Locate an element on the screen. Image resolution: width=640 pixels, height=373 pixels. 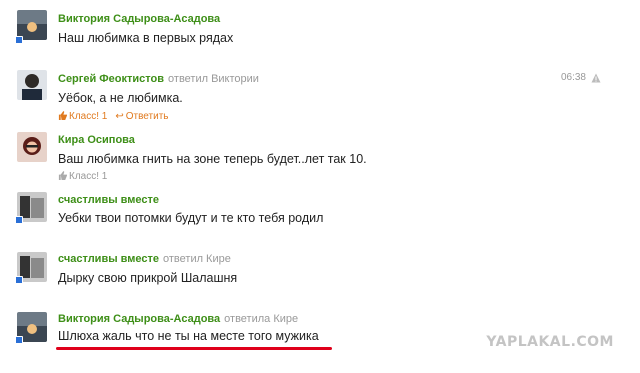
watermark: YAPLAKAL.COM is located at coordinates (550, 342).